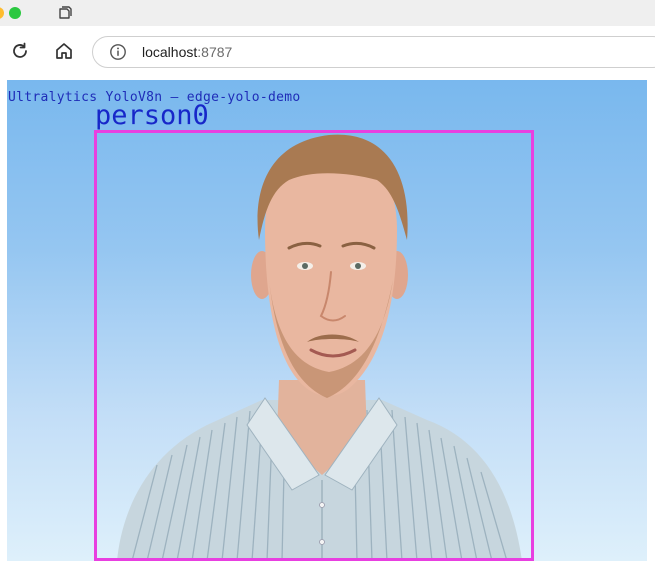 This screenshot has height=571, width=655. What do you see at coordinates (65, 13) in the screenshot?
I see `tab-icon` at bounding box center [65, 13].